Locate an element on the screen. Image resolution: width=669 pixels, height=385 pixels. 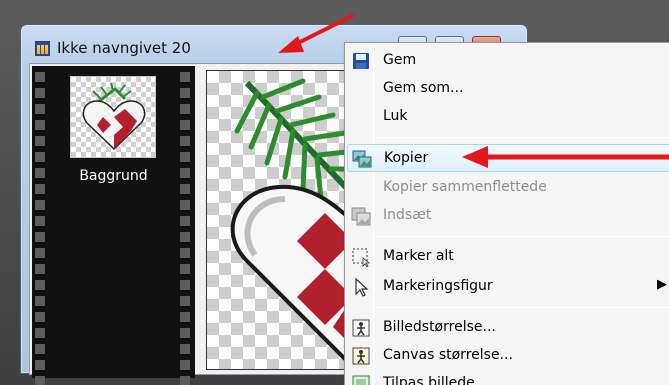
annotation-arrow-title is located at coordinates (316, 33).